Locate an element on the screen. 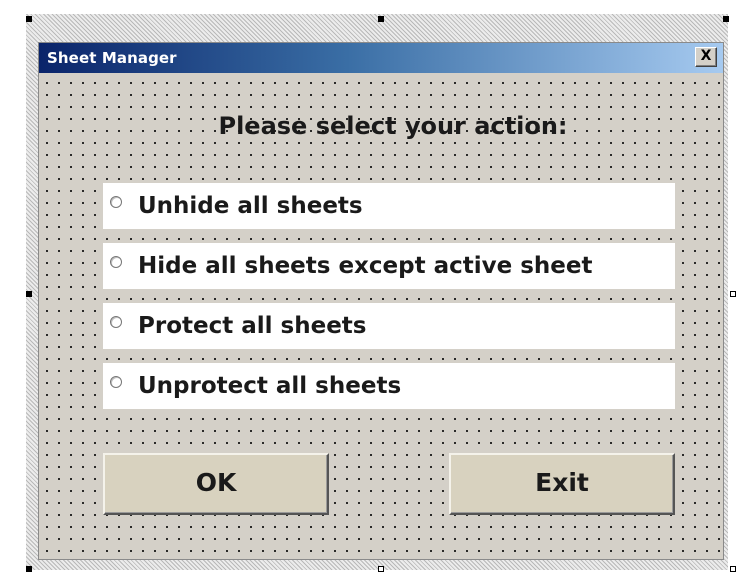 Image resolution: width=742 pixels, height=584 pixels. resize-handle-middle-right is located at coordinates (733, 294).